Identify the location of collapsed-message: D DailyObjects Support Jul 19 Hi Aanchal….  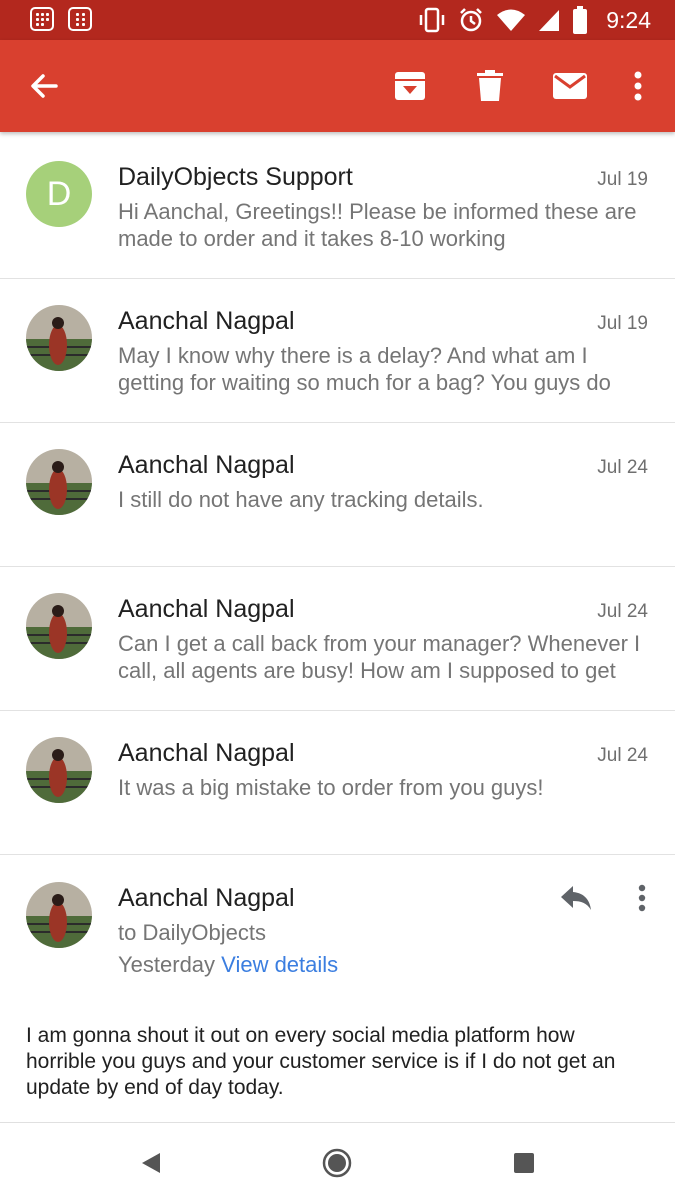
(337, 207).